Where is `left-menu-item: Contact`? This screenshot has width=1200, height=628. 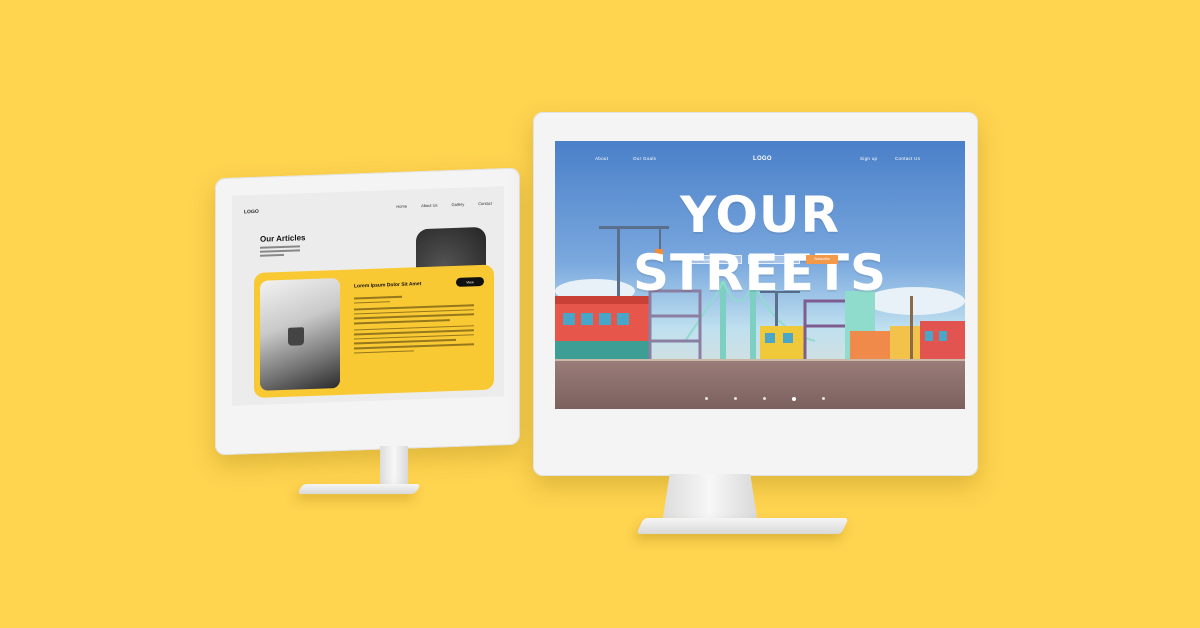
left-menu-item: Contact is located at coordinates (485, 203).